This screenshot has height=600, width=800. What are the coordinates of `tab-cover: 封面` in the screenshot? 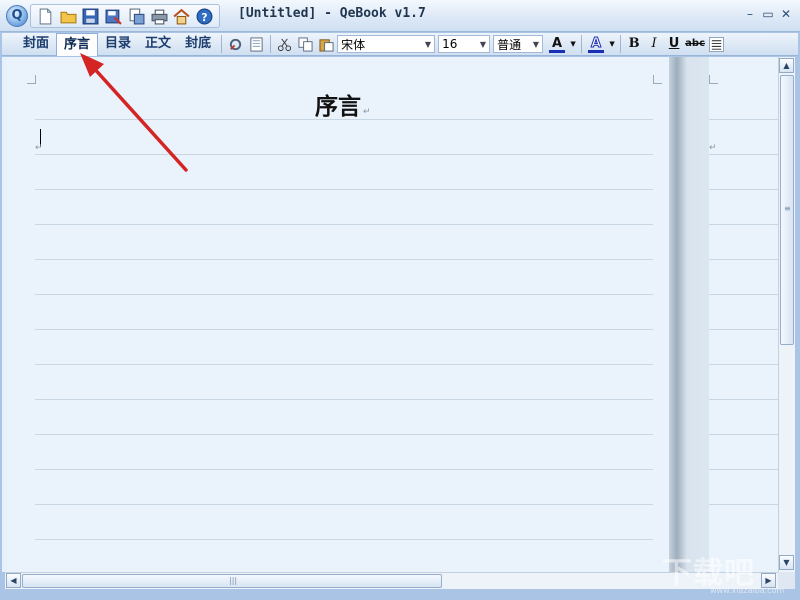 It's located at (36, 44).